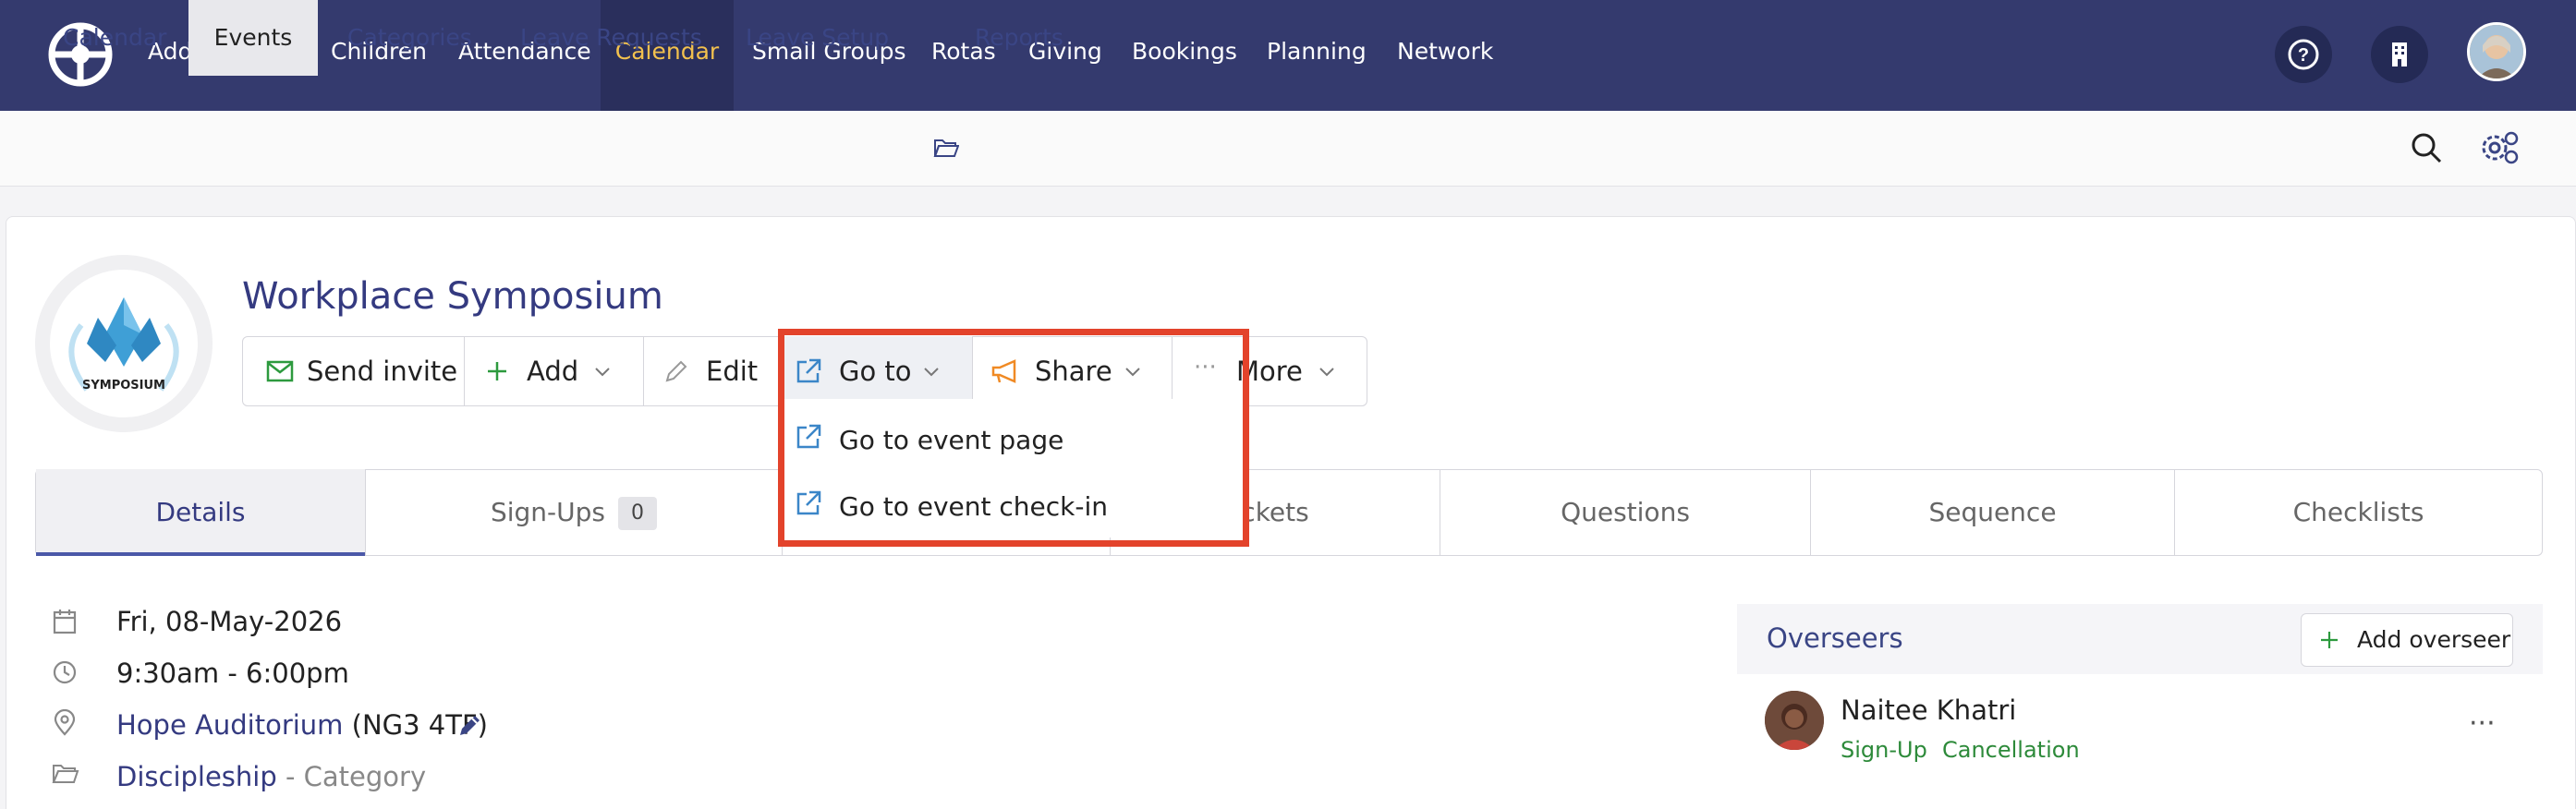 The width and height of the screenshot is (2576, 809). I want to click on event-logo-text: SYMPOSIUM, so click(123, 385).